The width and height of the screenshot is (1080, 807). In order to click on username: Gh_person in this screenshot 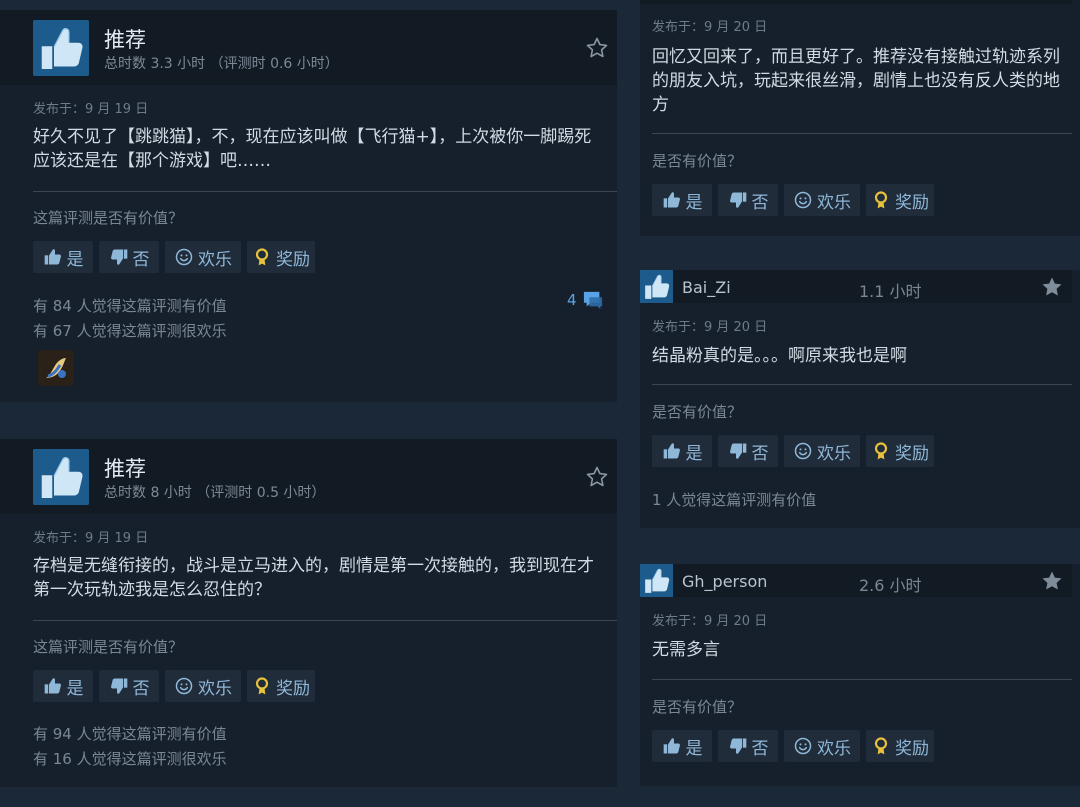, I will do `click(724, 581)`.